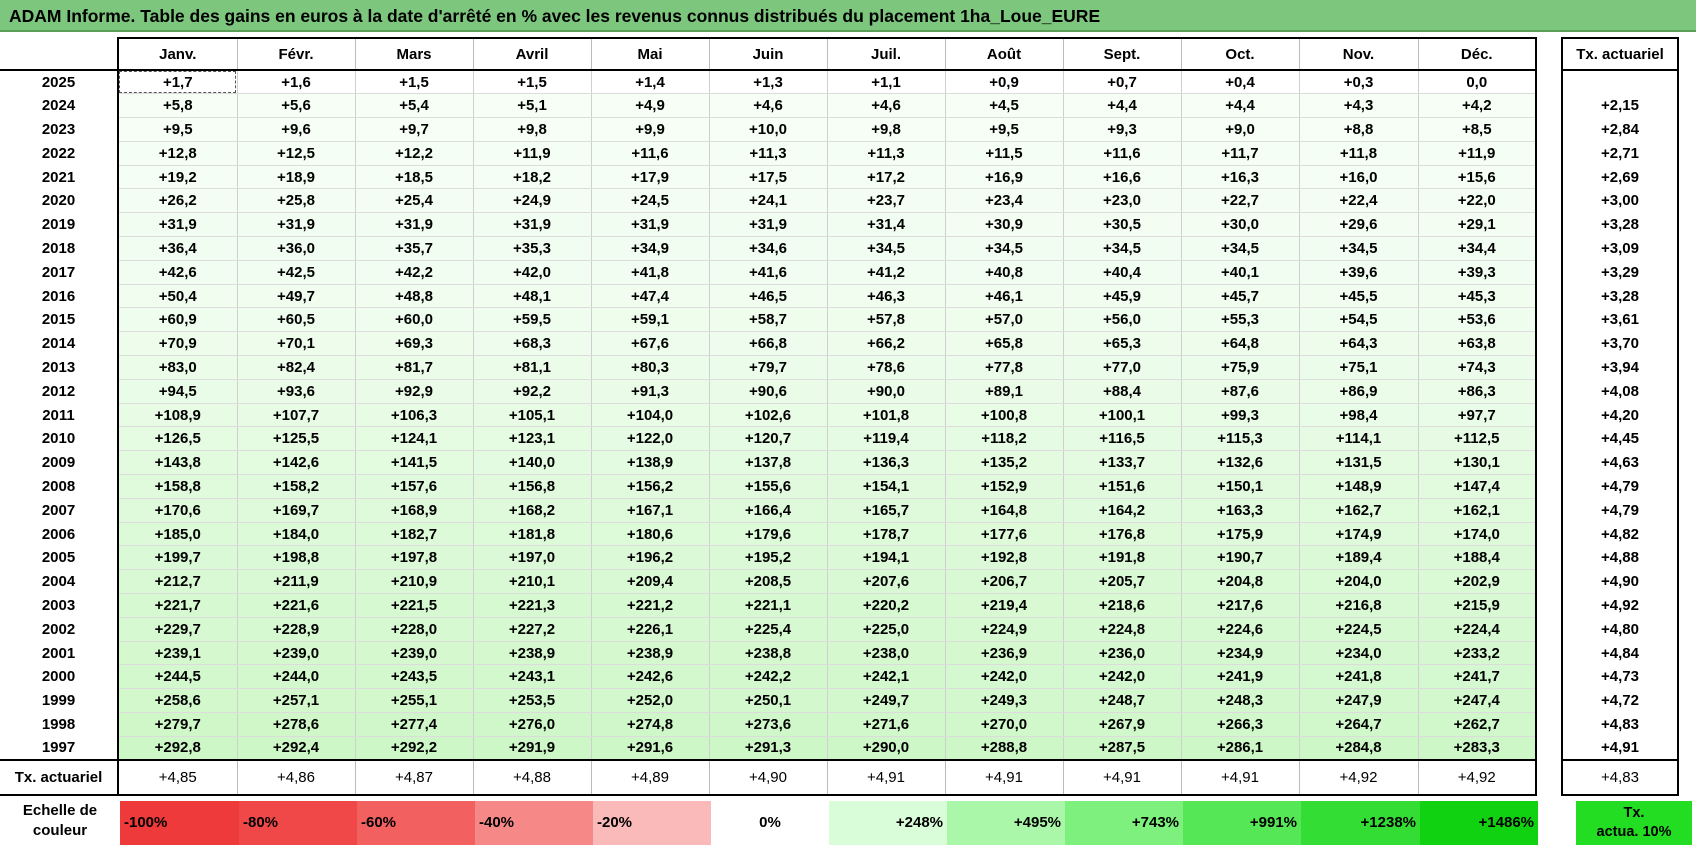 This screenshot has width=1696, height=848. Describe the element at coordinates (649, 153) in the screenshot. I see `value-cell: +11,6` at that location.